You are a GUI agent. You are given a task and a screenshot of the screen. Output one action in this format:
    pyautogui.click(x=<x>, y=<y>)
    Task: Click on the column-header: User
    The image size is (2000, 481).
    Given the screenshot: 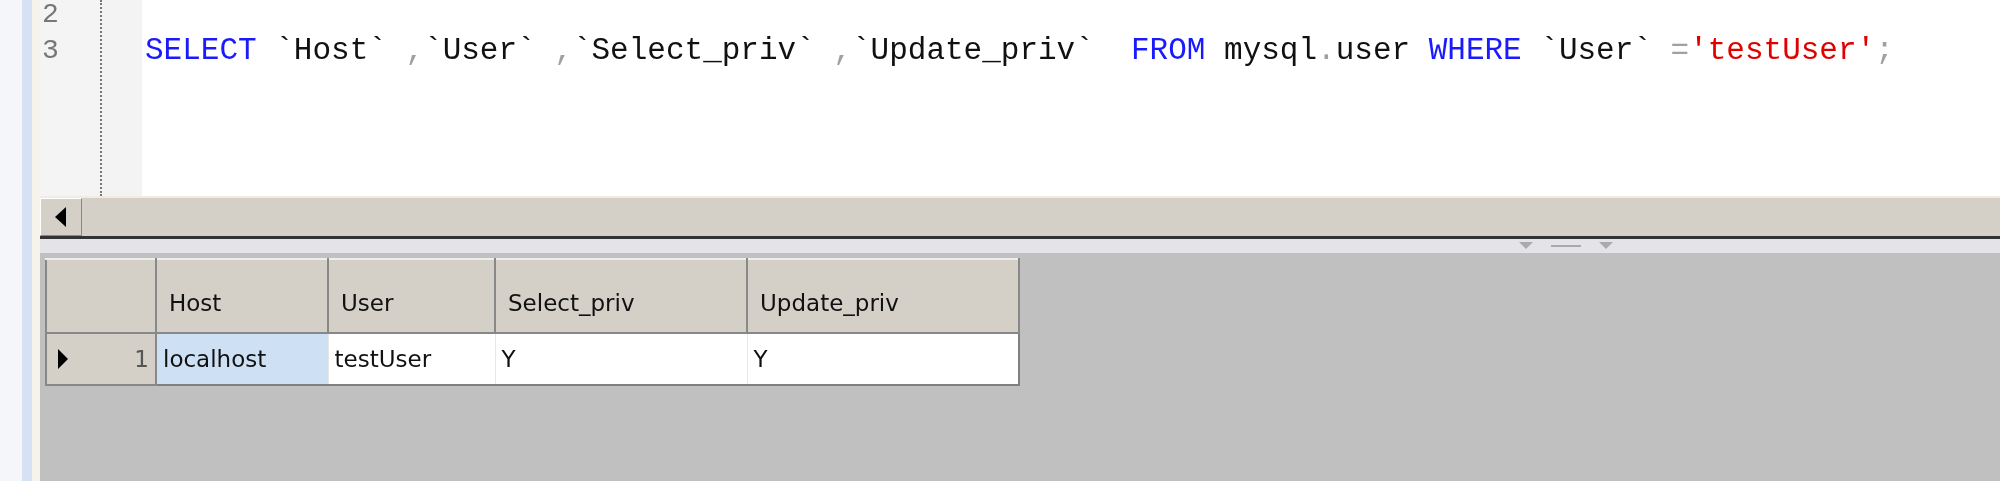 What is the action you would take?
    pyautogui.click(x=411, y=296)
    